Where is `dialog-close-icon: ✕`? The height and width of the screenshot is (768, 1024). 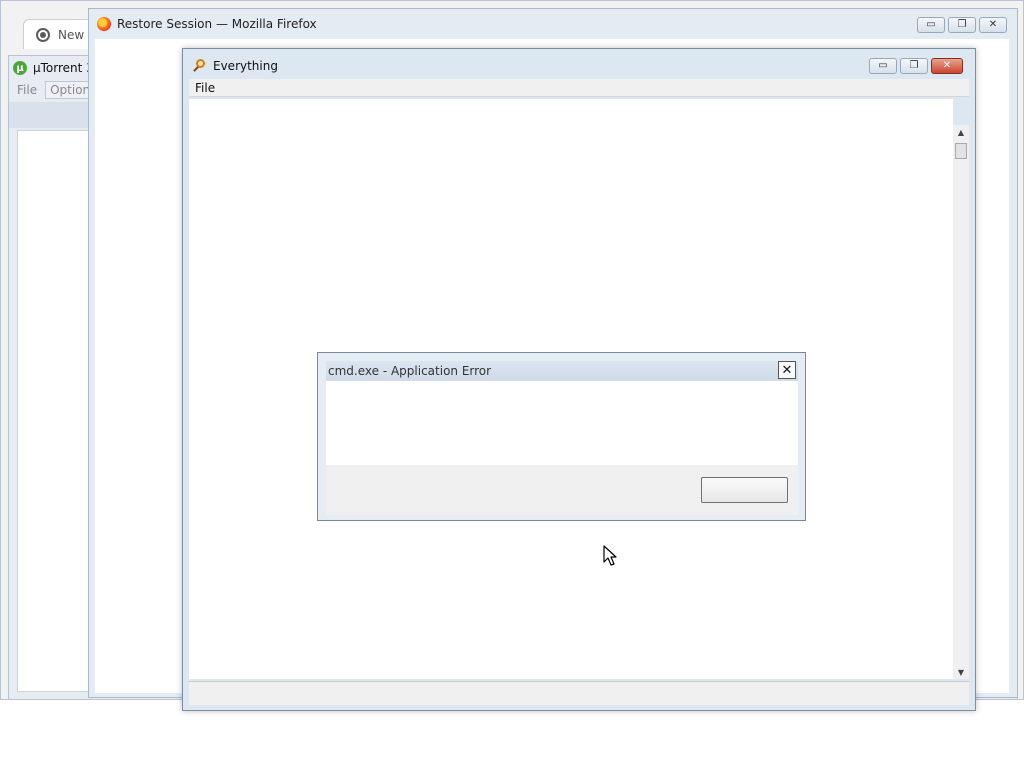
dialog-close-icon: ✕ is located at coordinates (787, 370).